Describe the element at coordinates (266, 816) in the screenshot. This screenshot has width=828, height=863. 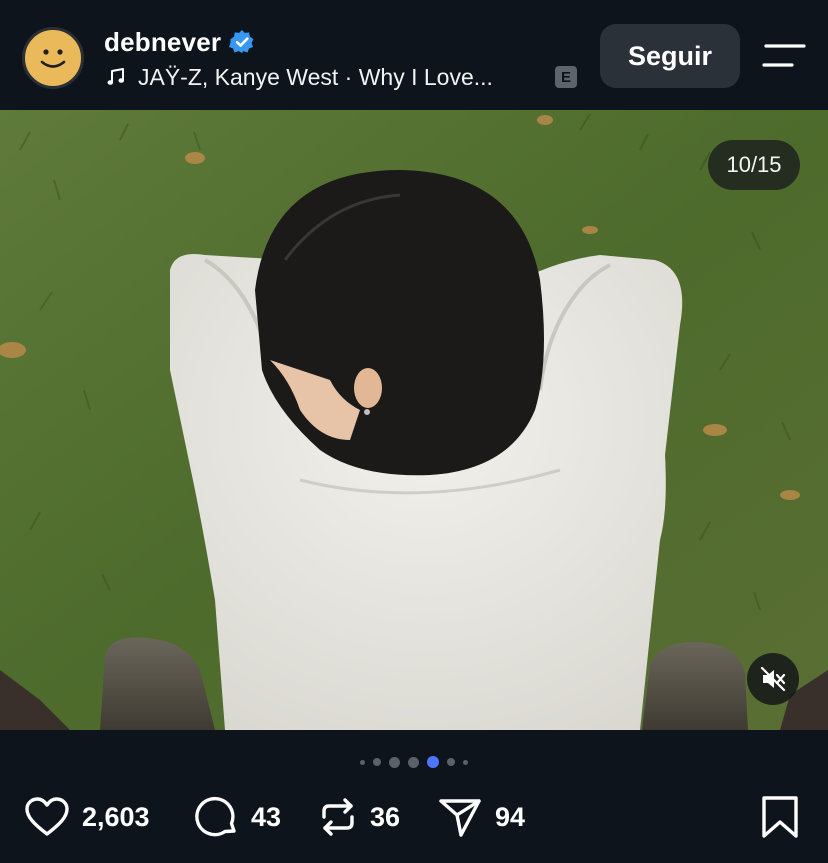
I see `comment-count: 43` at that location.